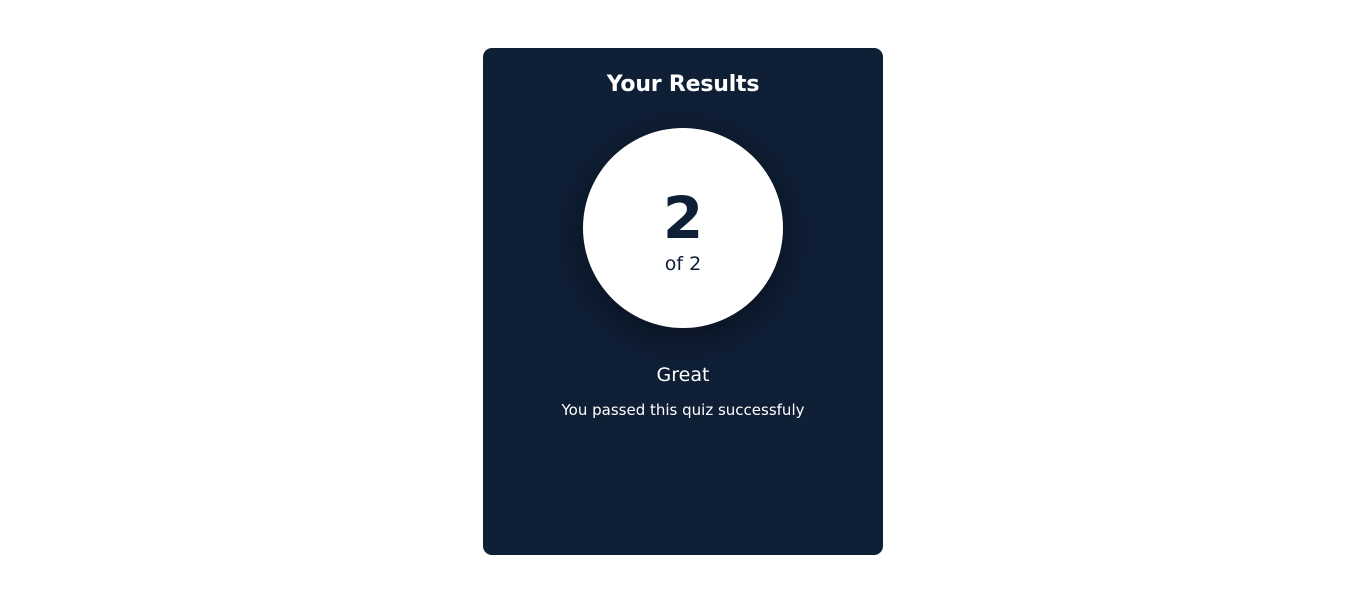 The height and width of the screenshot is (604, 1366). Describe the element at coordinates (683, 84) in the screenshot. I see `results-title: Your Results` at that location.